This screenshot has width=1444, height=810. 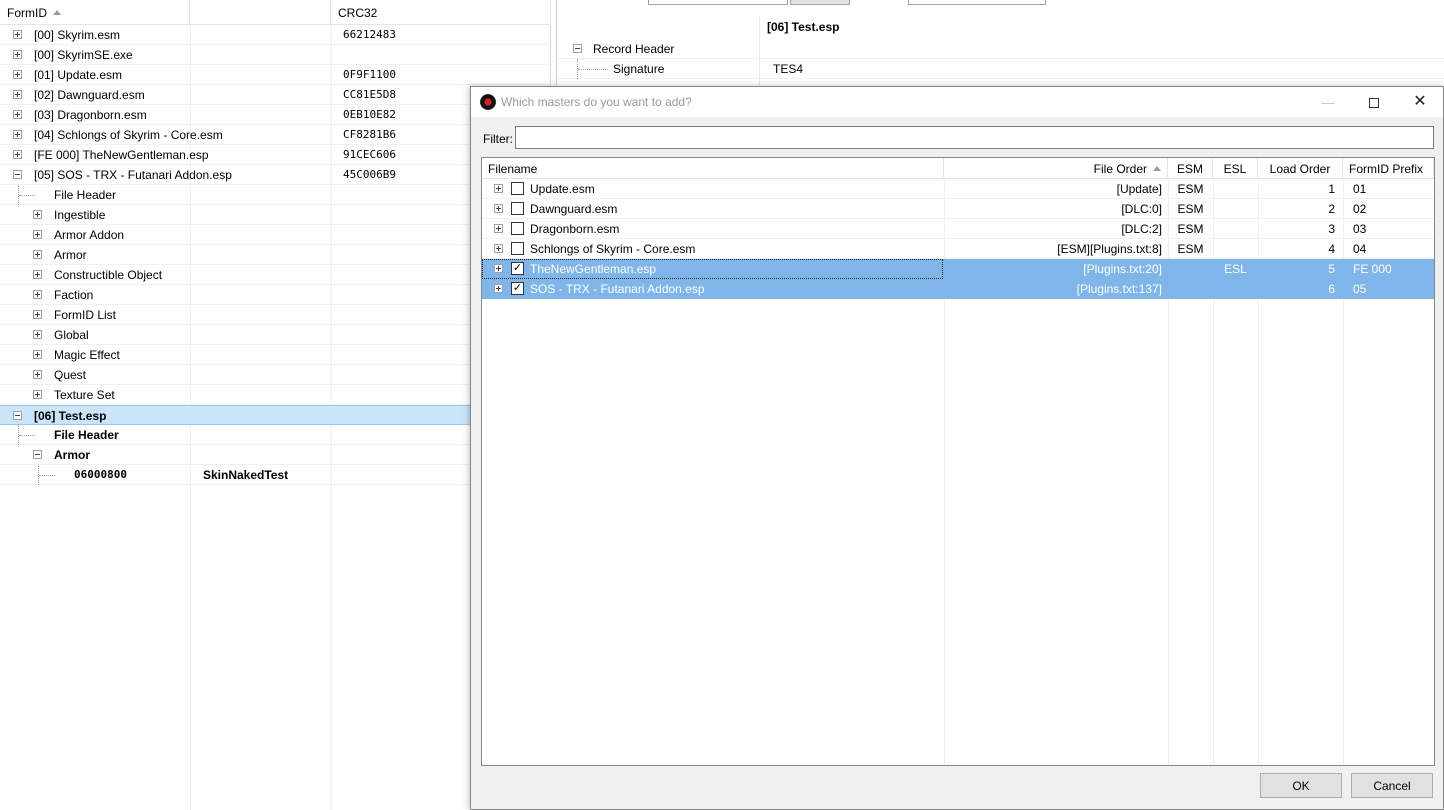 What do you see at coordinates (1301, 785) in the screenshot?
I see `ok-button: OK` at bounding box center [1301, 785].